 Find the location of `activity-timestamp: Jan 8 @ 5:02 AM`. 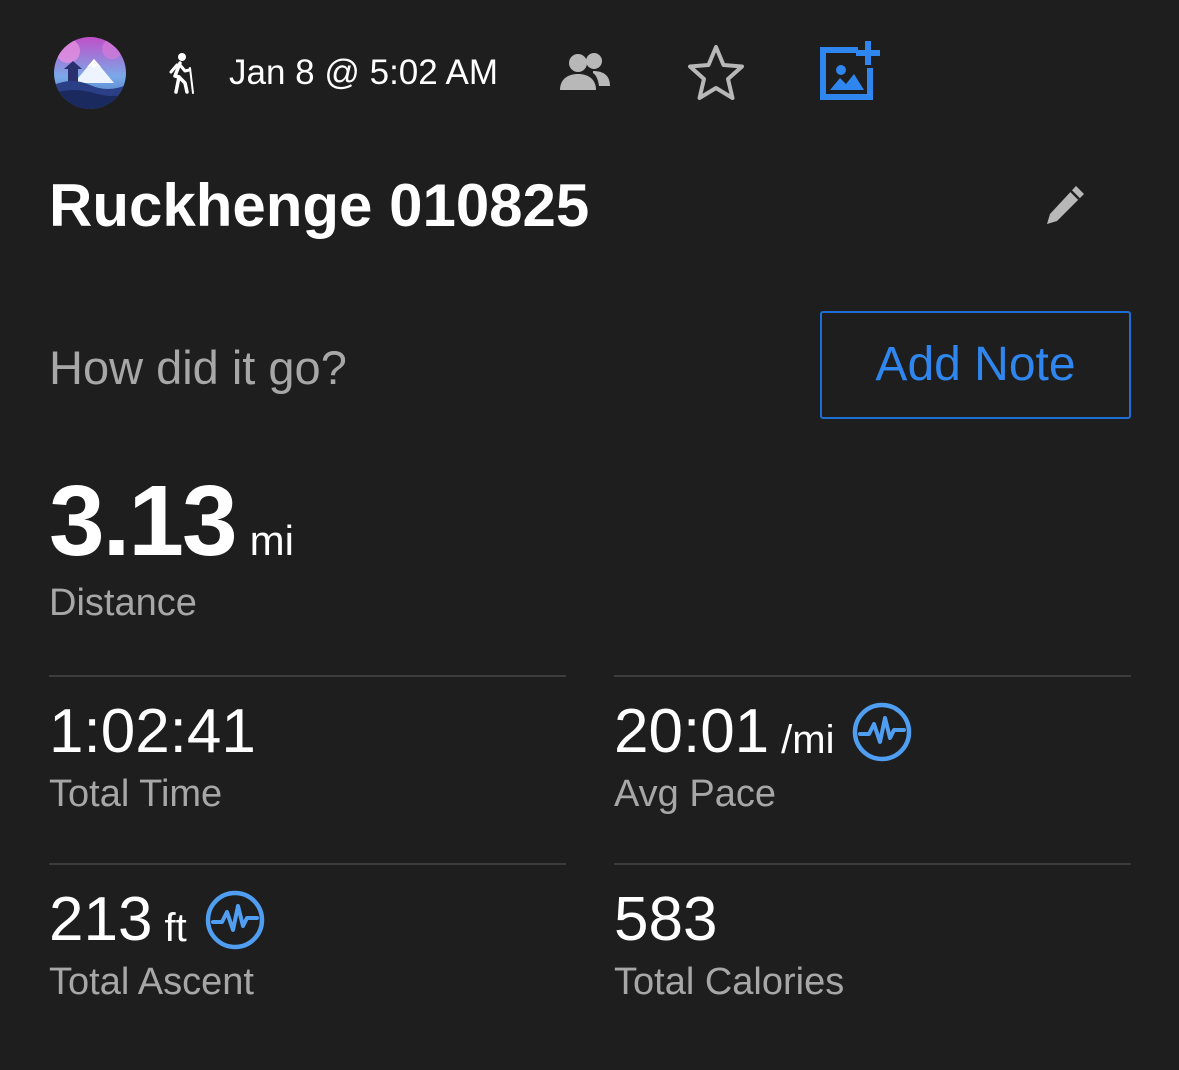

activity-timestamp: Jan 8 @ 5:02 AM is located at coordinates (364, 72).